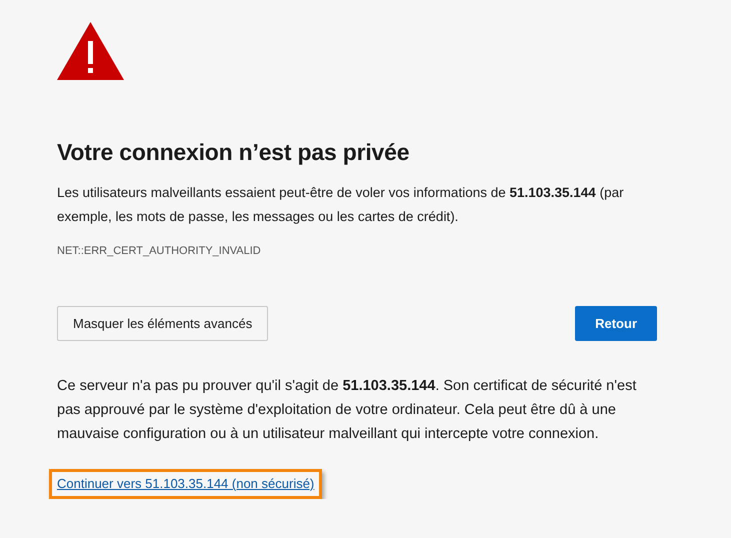 This screenshot has height=538, width=731. I want to click on warning-icon, so click(90, 51).